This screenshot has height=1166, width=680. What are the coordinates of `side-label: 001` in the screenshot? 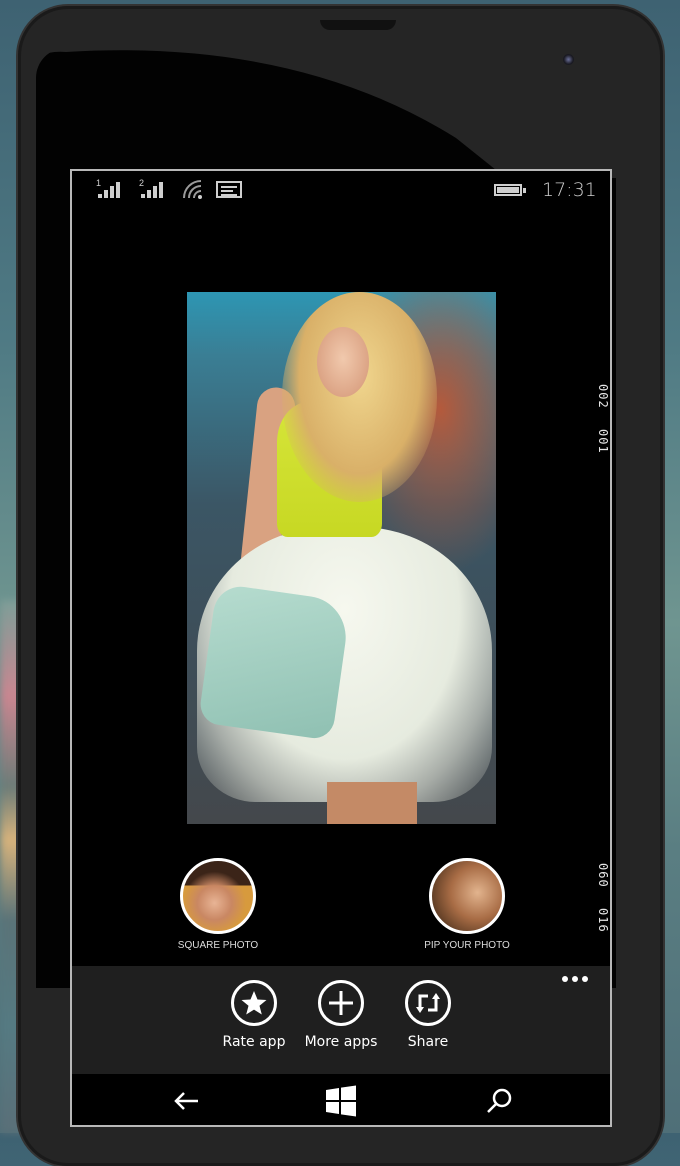 It's located at (603, 441).